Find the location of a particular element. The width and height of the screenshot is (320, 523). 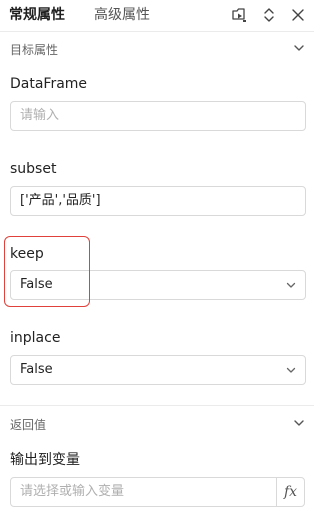

close-icon is located at coordinates (298, 15).